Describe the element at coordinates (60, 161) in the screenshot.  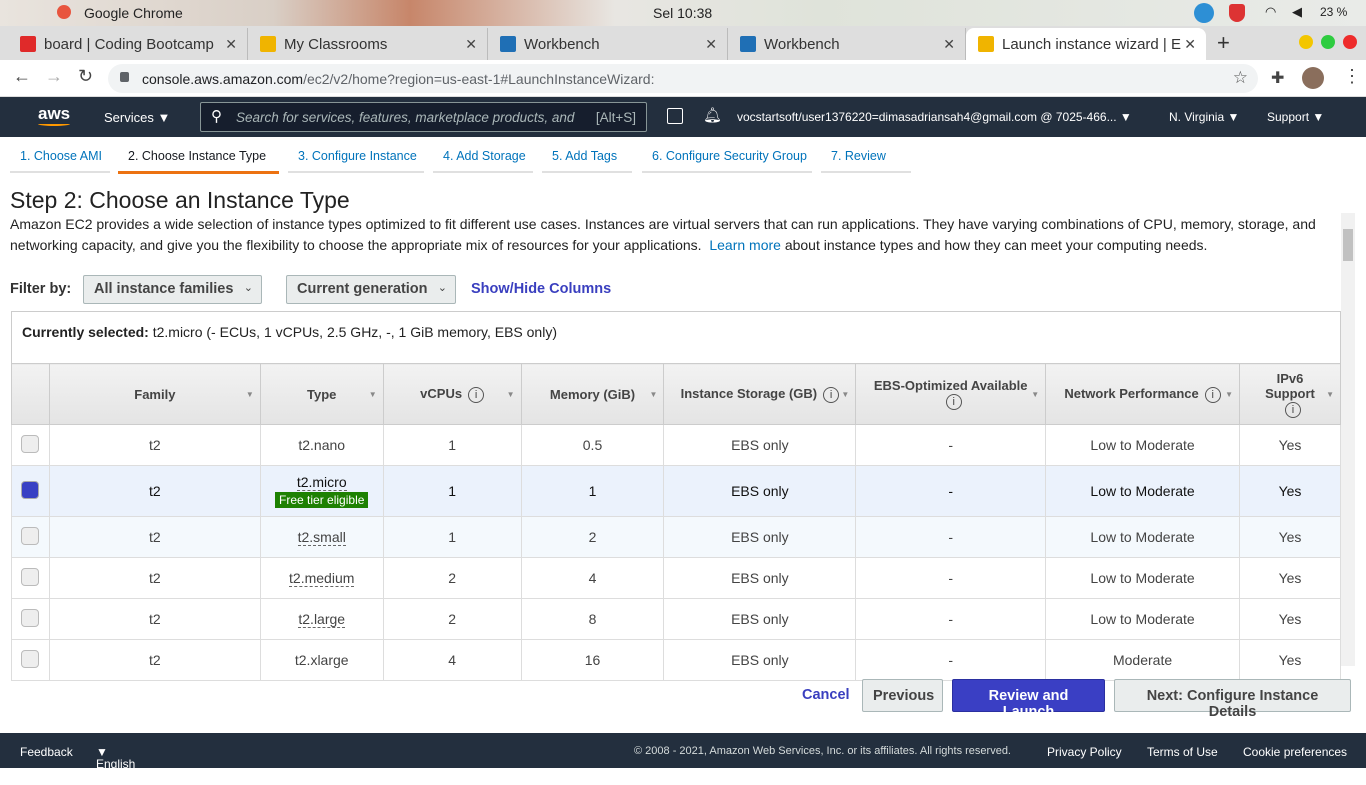
I see `step-choose-ami: 1. Choose AMI` at that location.